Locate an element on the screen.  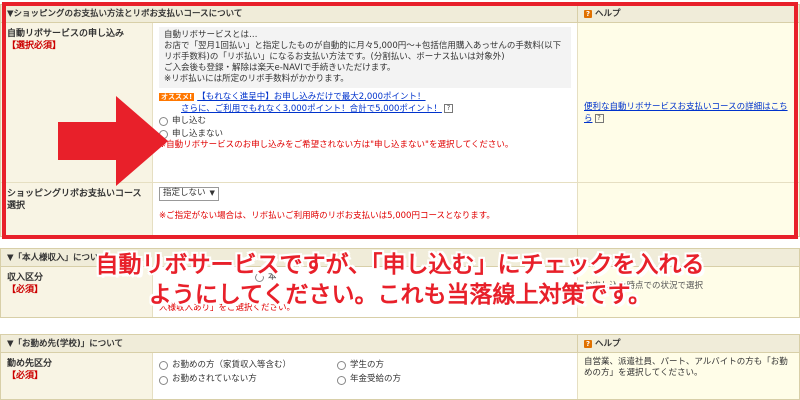
section-title: ▼ショッピングのお支払い方法とリボお支払いコースについて is located at coordinates (289, 13).